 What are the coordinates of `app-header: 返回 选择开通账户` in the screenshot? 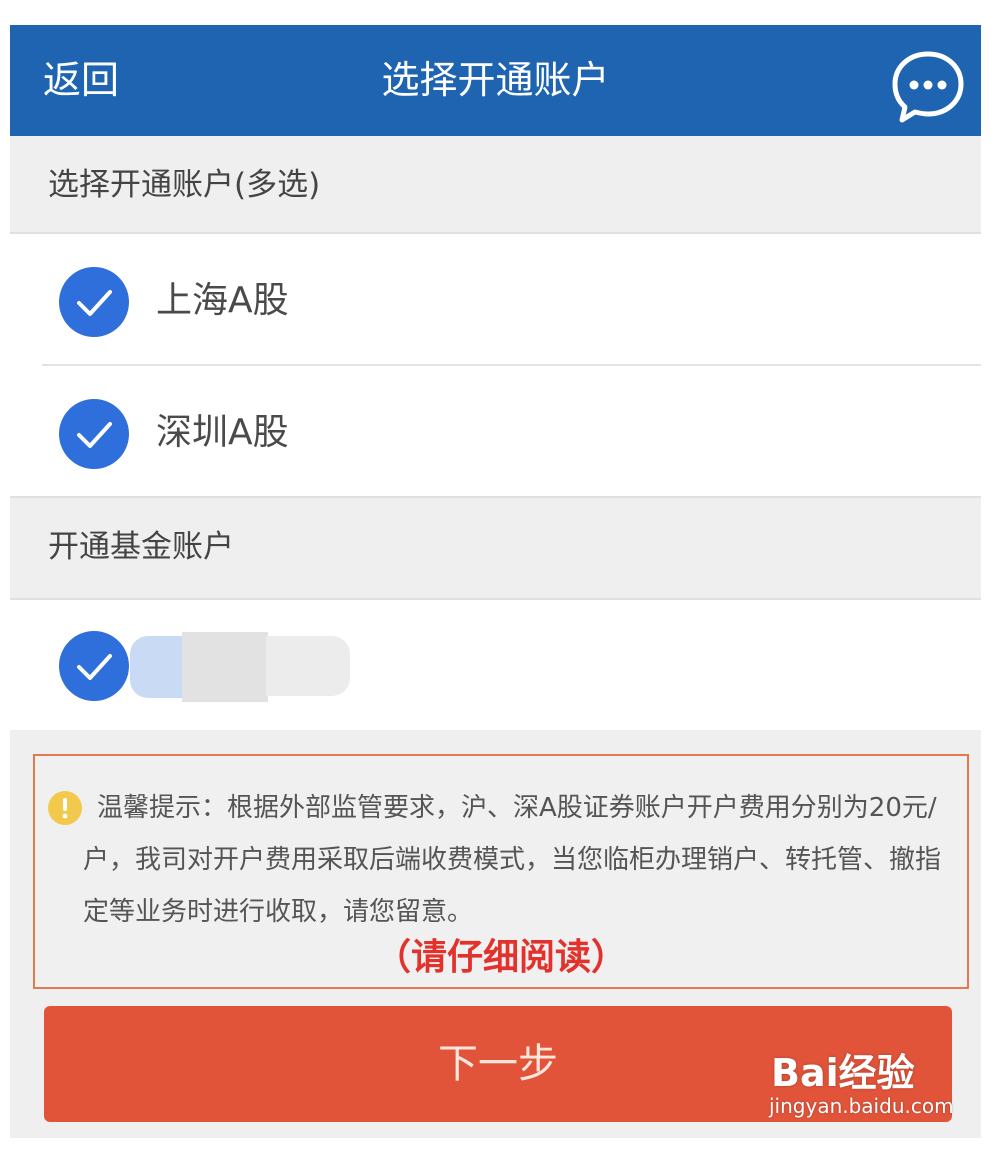 It's located at (495, 80).